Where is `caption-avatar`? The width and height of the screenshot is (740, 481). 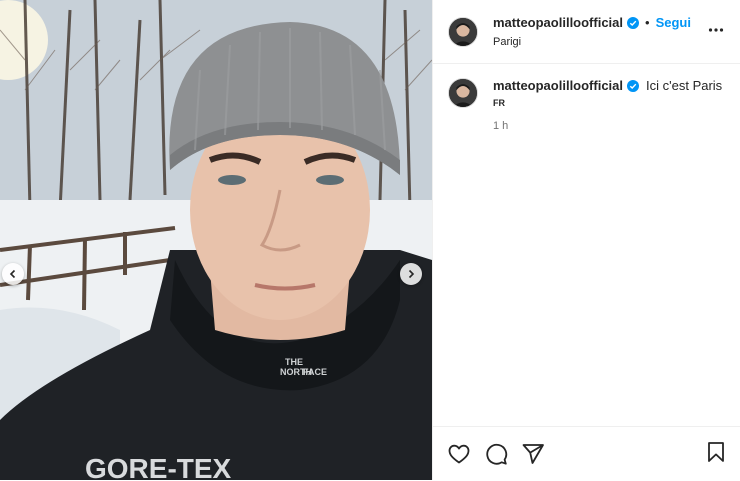 caption-avatar is located at coordinates (463, 93).